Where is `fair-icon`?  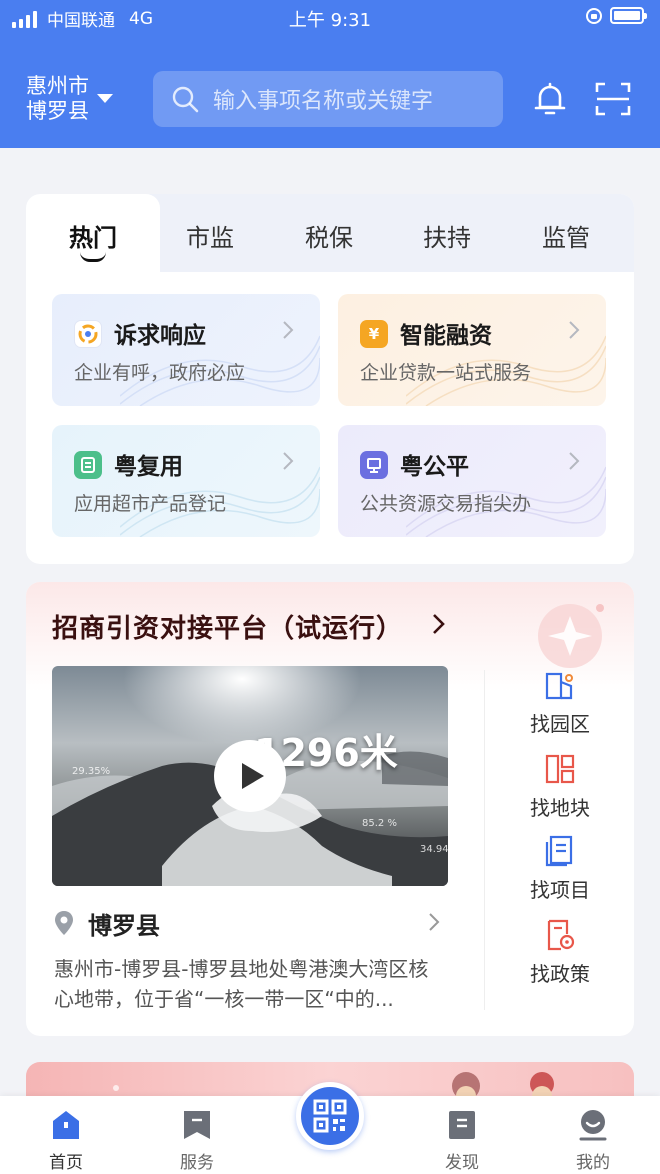 fair-icon is located at coordinates (374, 465).